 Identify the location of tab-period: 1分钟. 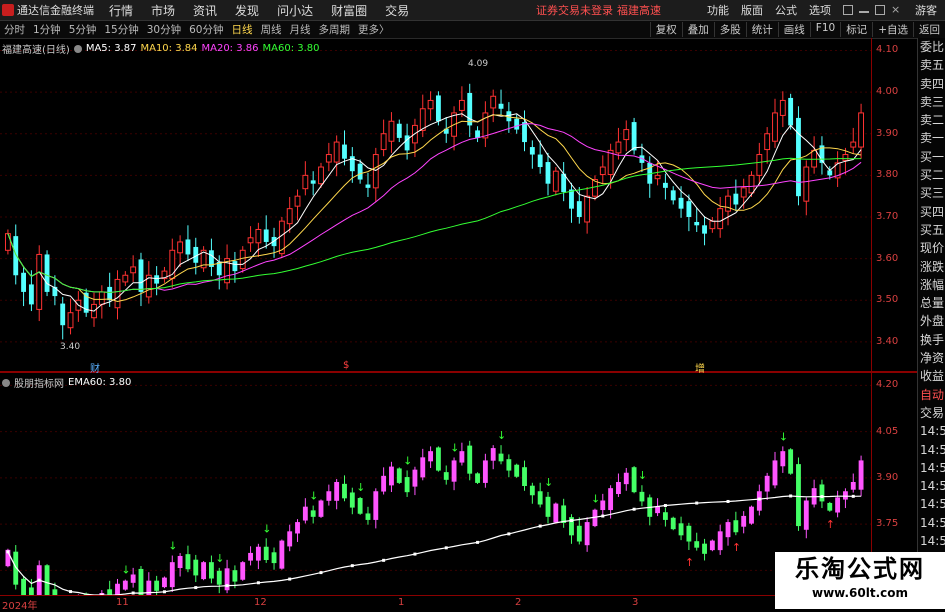
(47, 29).